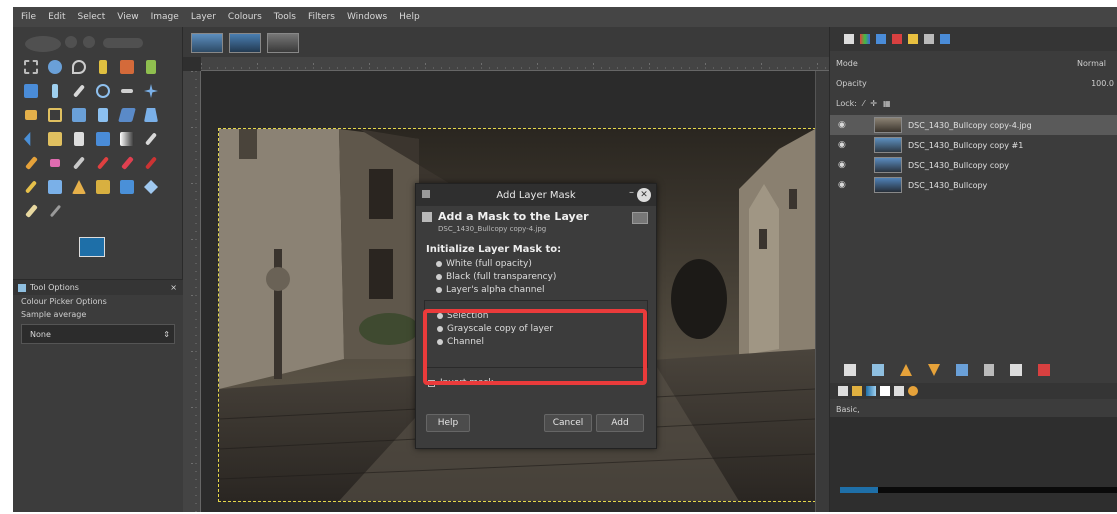  What do you see at coordinates (536, 263) in the screenshot?
I see `option-white-full-opacity: White (full opacity)` at bounding box center [536, 263].